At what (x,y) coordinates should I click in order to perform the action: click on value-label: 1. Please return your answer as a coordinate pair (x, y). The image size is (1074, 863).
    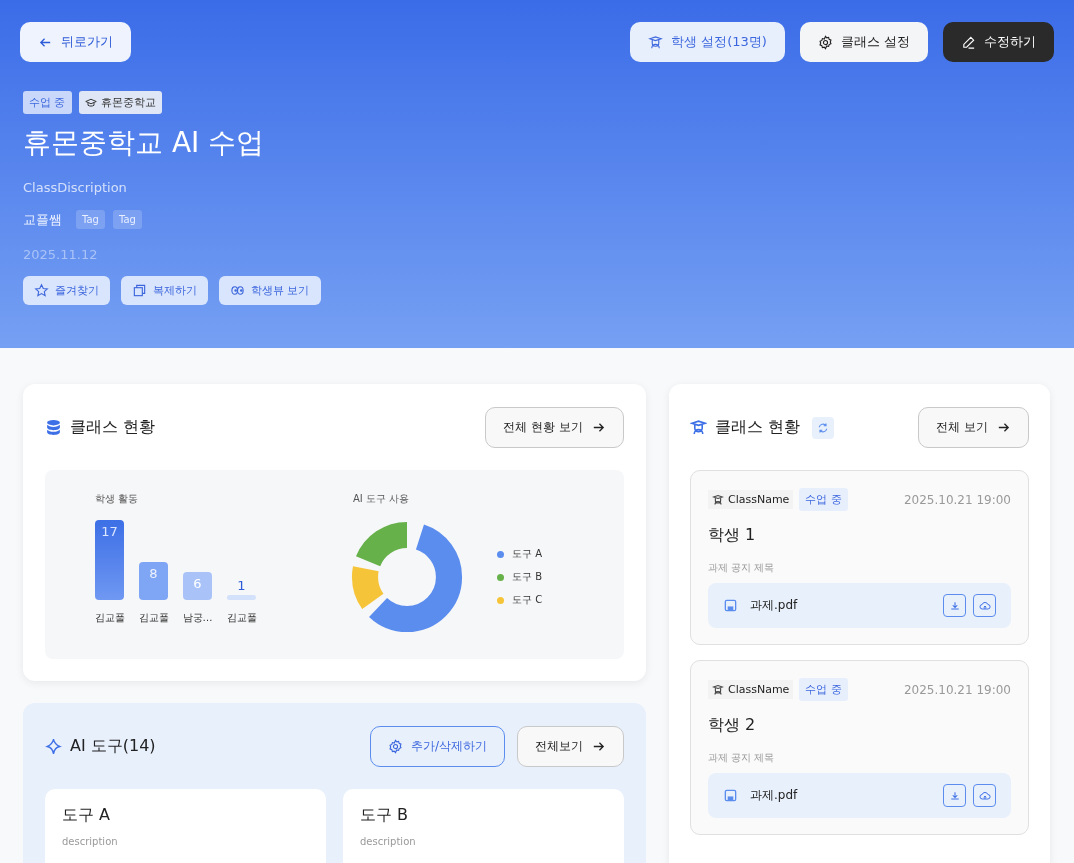
    Looking at the image, I should click on (241, 586).